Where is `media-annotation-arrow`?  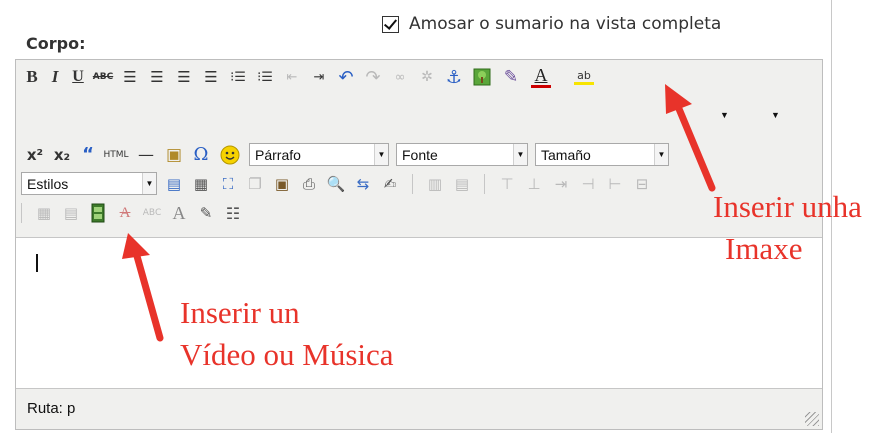
media-annotation-arrow is located at coordinates (147, 293).